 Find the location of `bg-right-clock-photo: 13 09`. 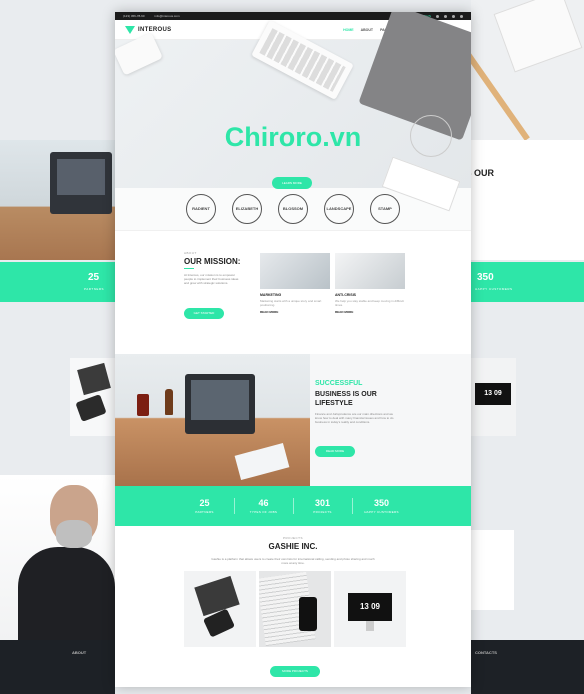

bg-right-clock-photo: 13 09 is located at coordinates (492, 397).